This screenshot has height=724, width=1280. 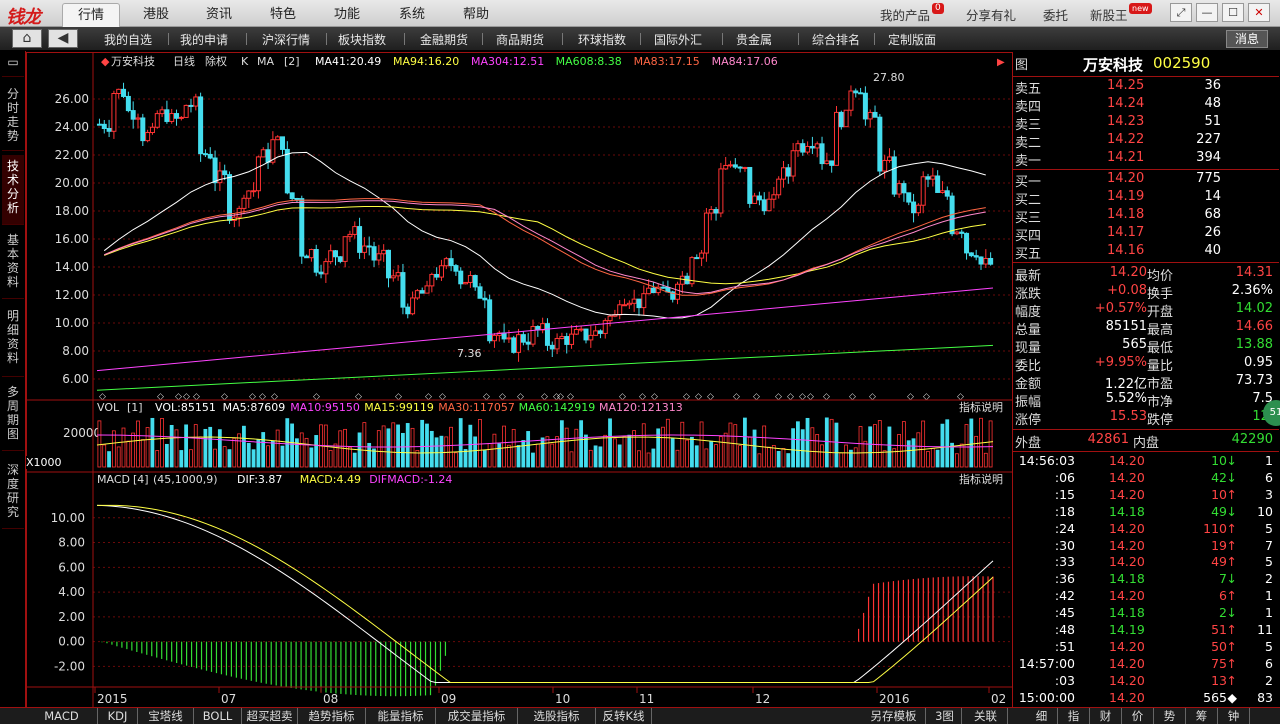 I want to click on stat-value: 0.95, so click(x=1258, y=362).